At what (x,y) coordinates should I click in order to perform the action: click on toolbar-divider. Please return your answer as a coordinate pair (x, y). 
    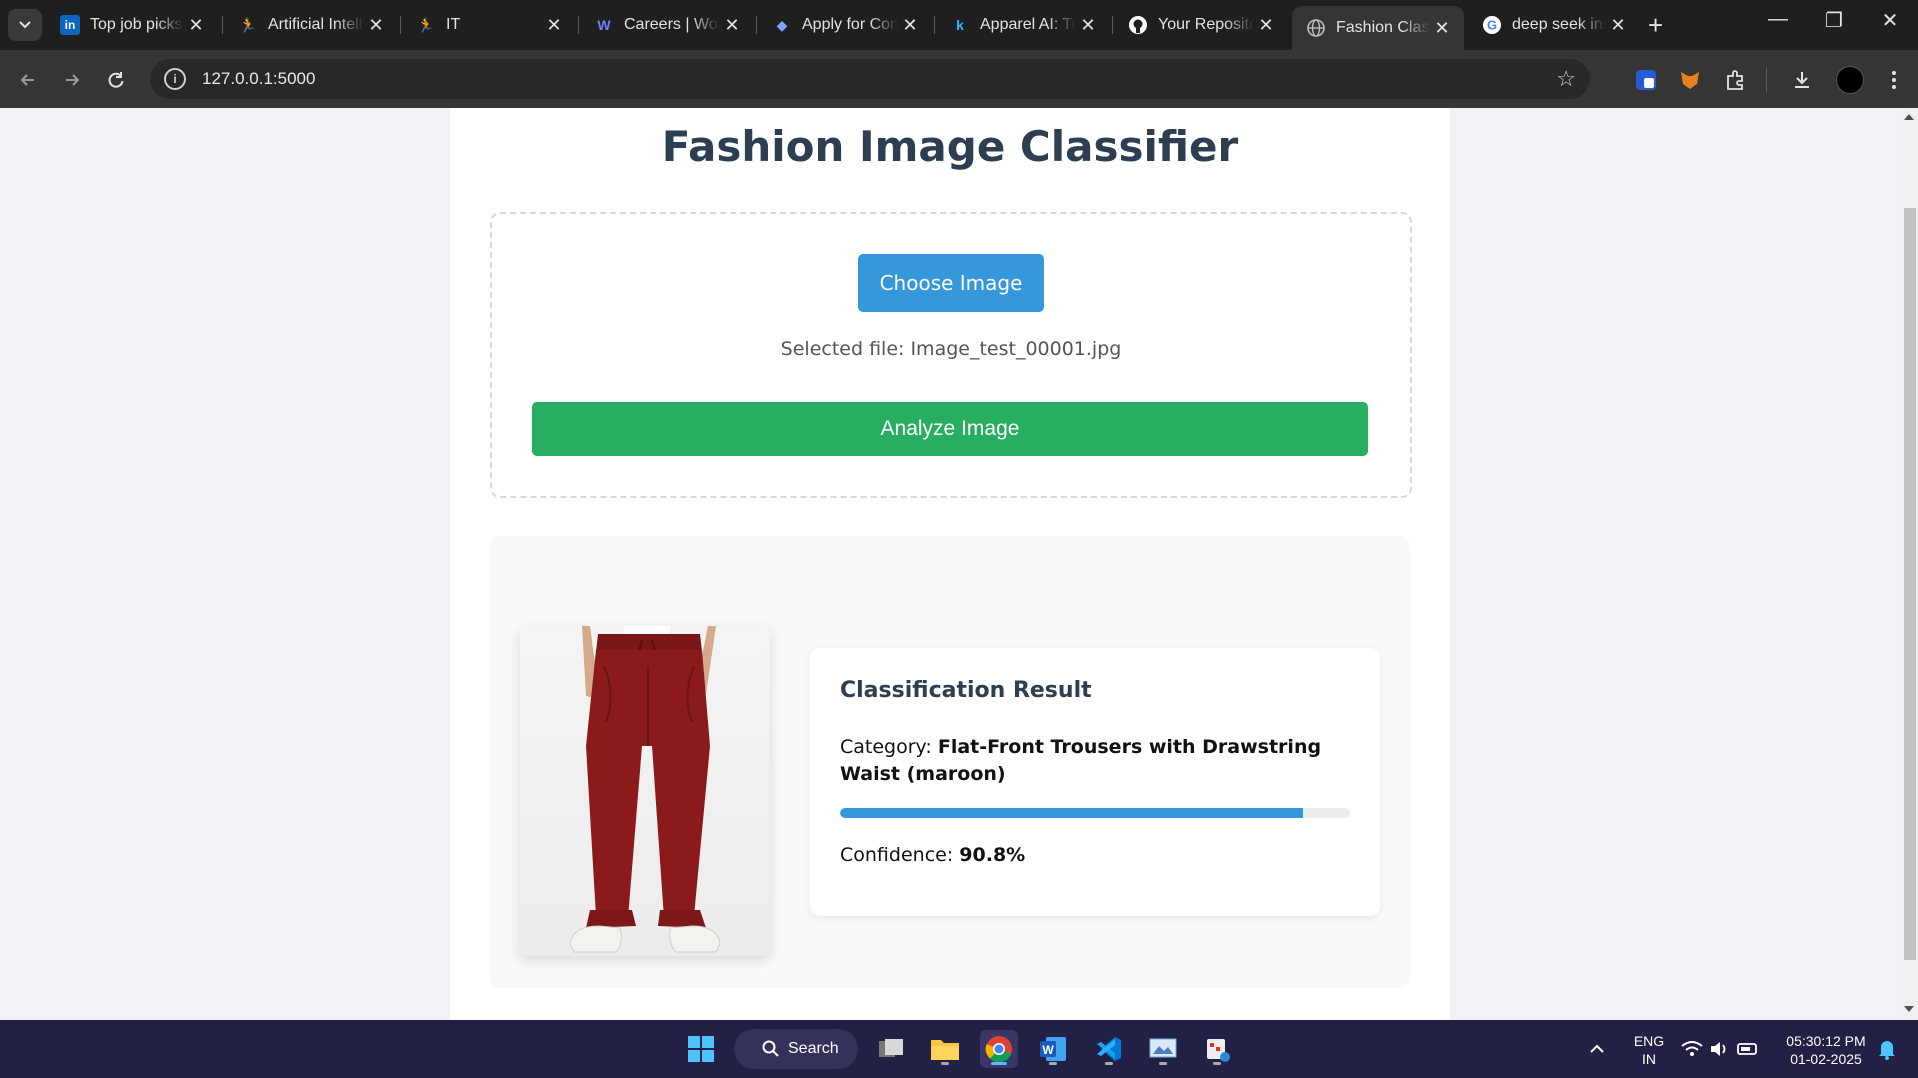
    Looking at the image, I should click on (1766, 80).